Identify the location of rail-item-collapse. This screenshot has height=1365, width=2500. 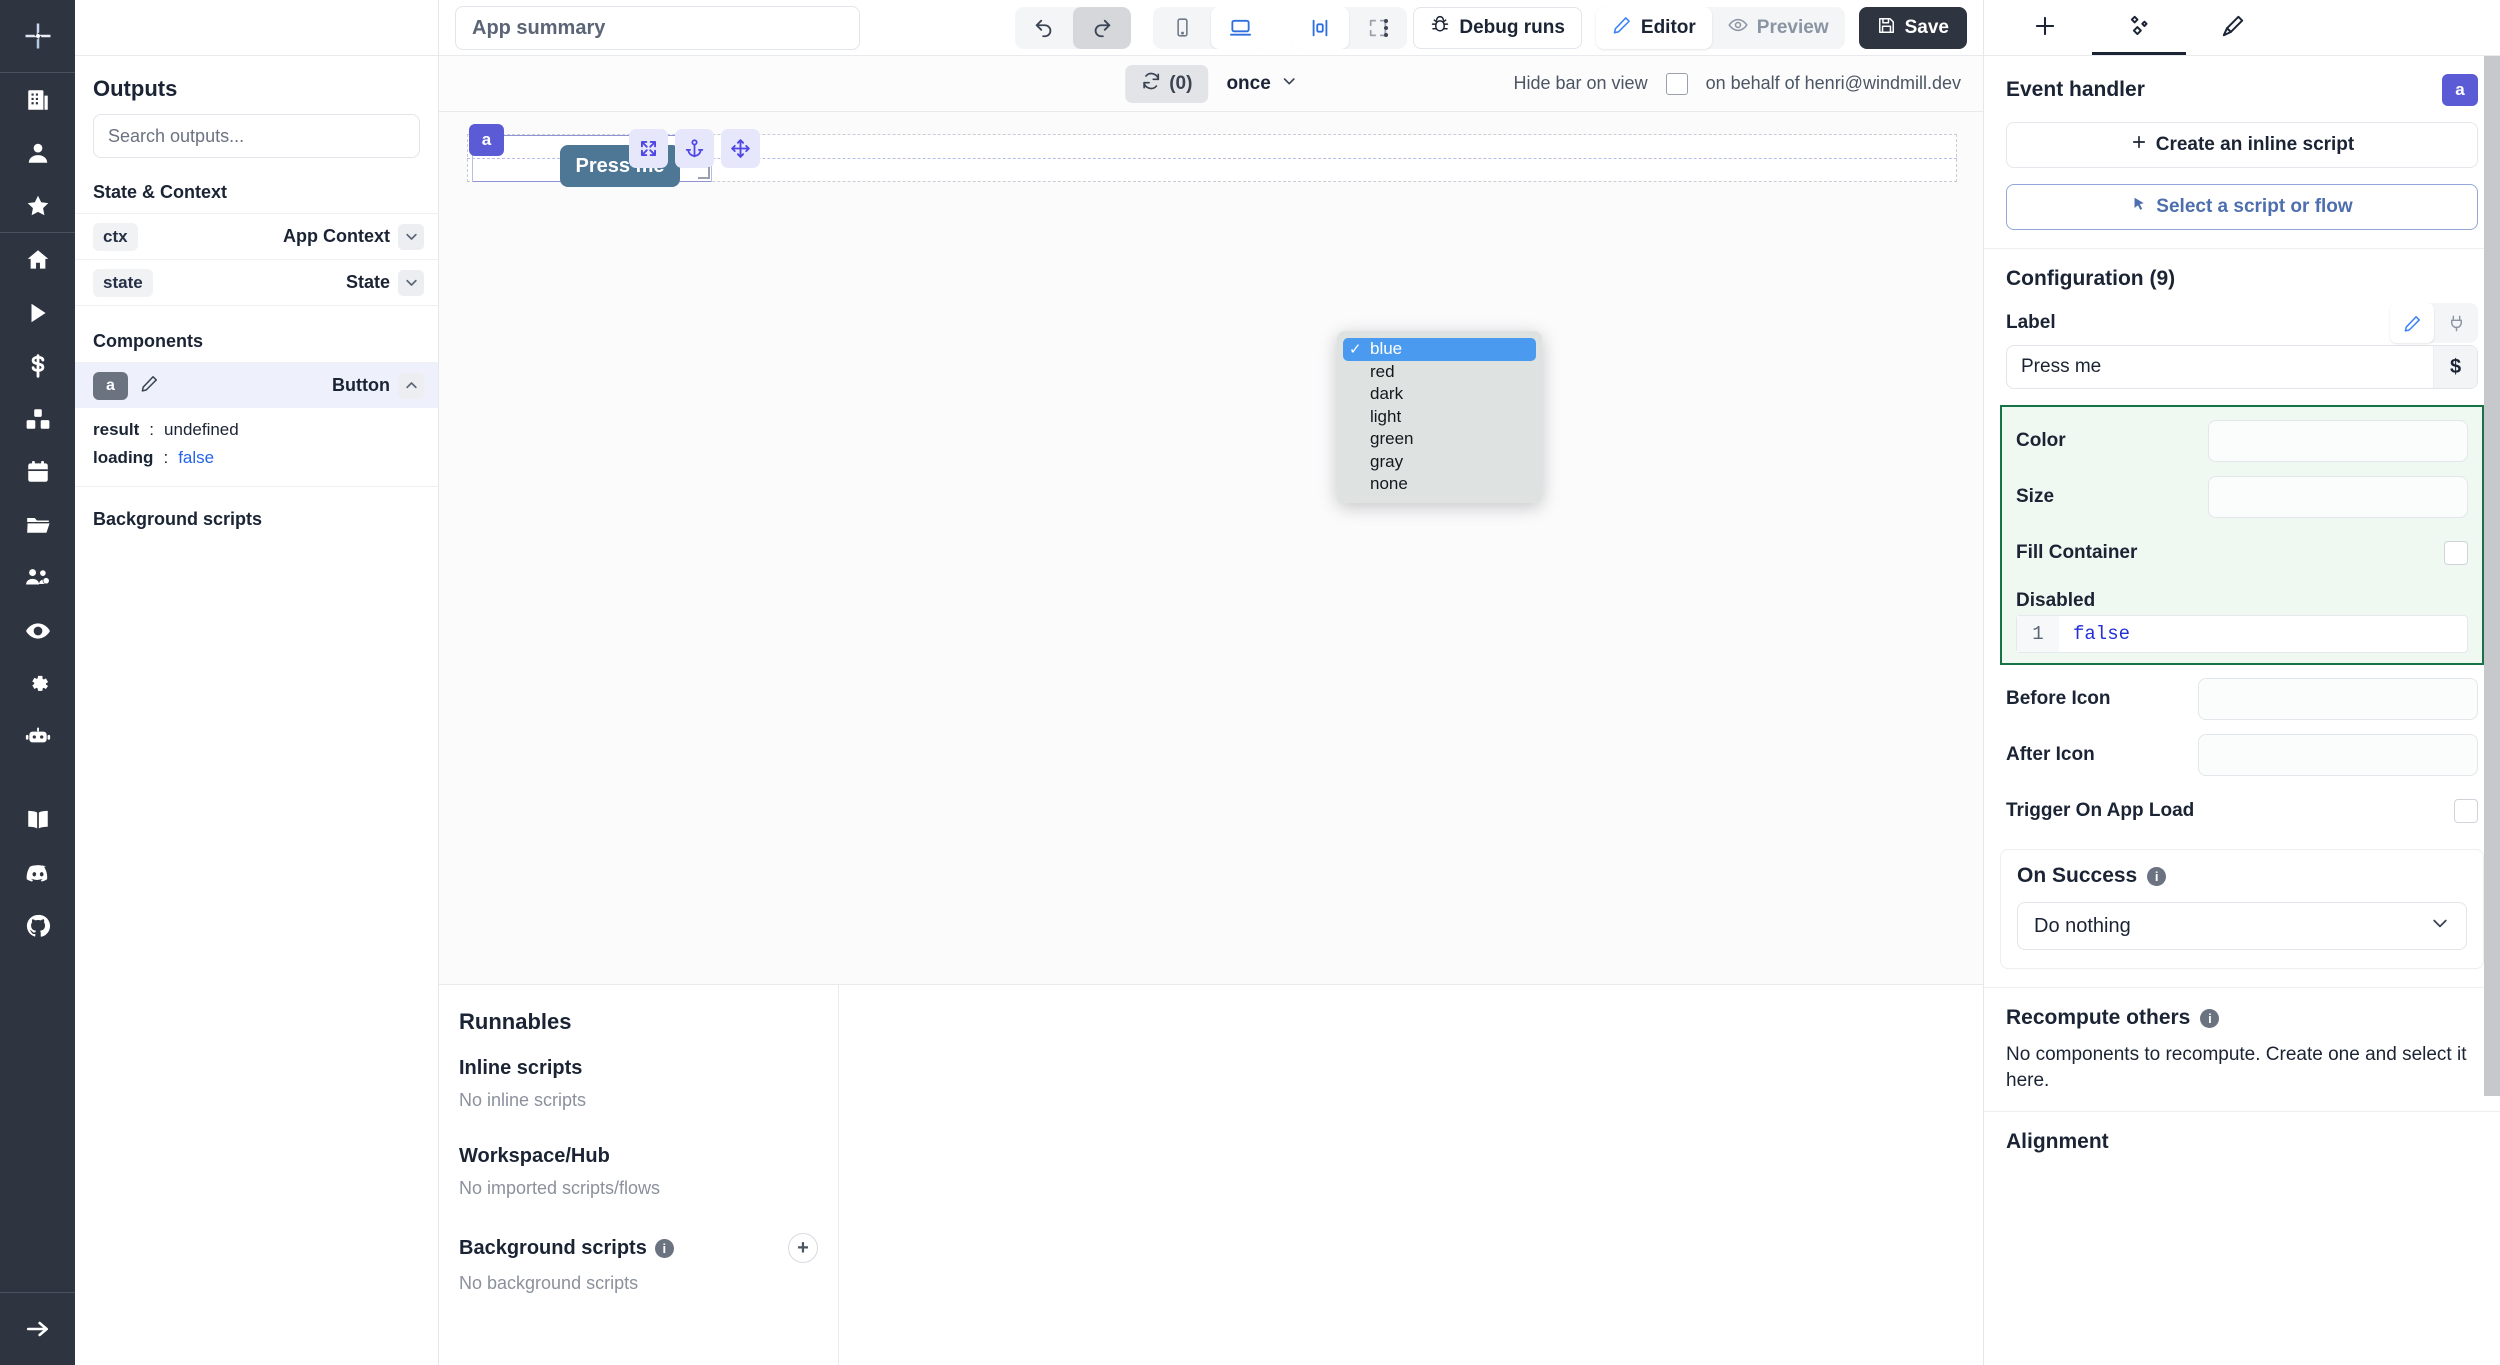
(37, 1329).